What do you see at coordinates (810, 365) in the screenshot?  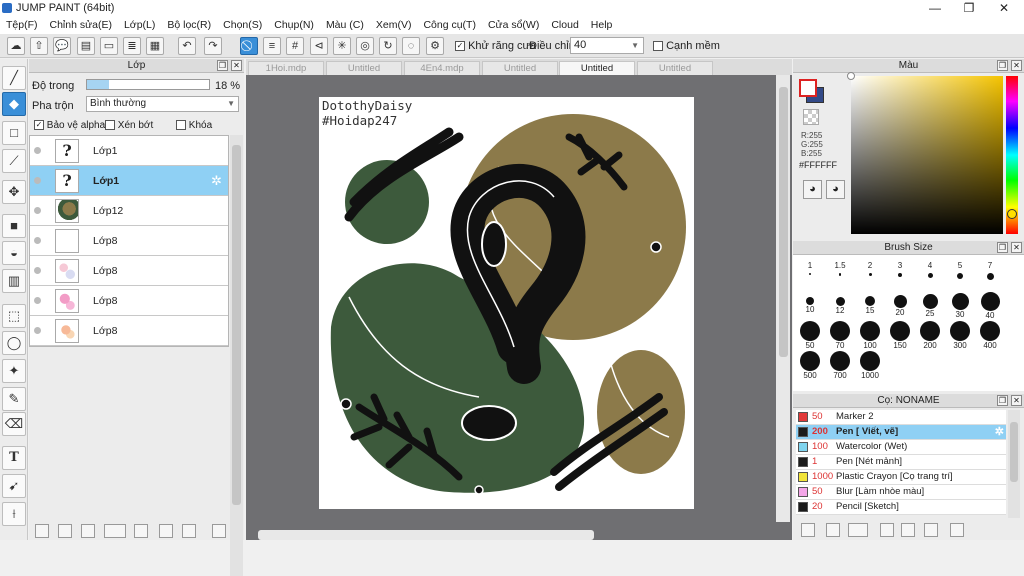 I see `brush-size-option: 500` at bounding box center [810, 365].